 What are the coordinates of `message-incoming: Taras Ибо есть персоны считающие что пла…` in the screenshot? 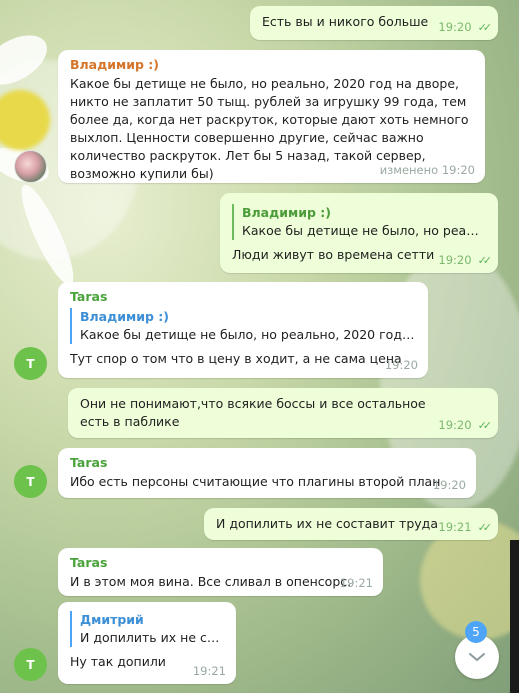 It's located at (267, 473).